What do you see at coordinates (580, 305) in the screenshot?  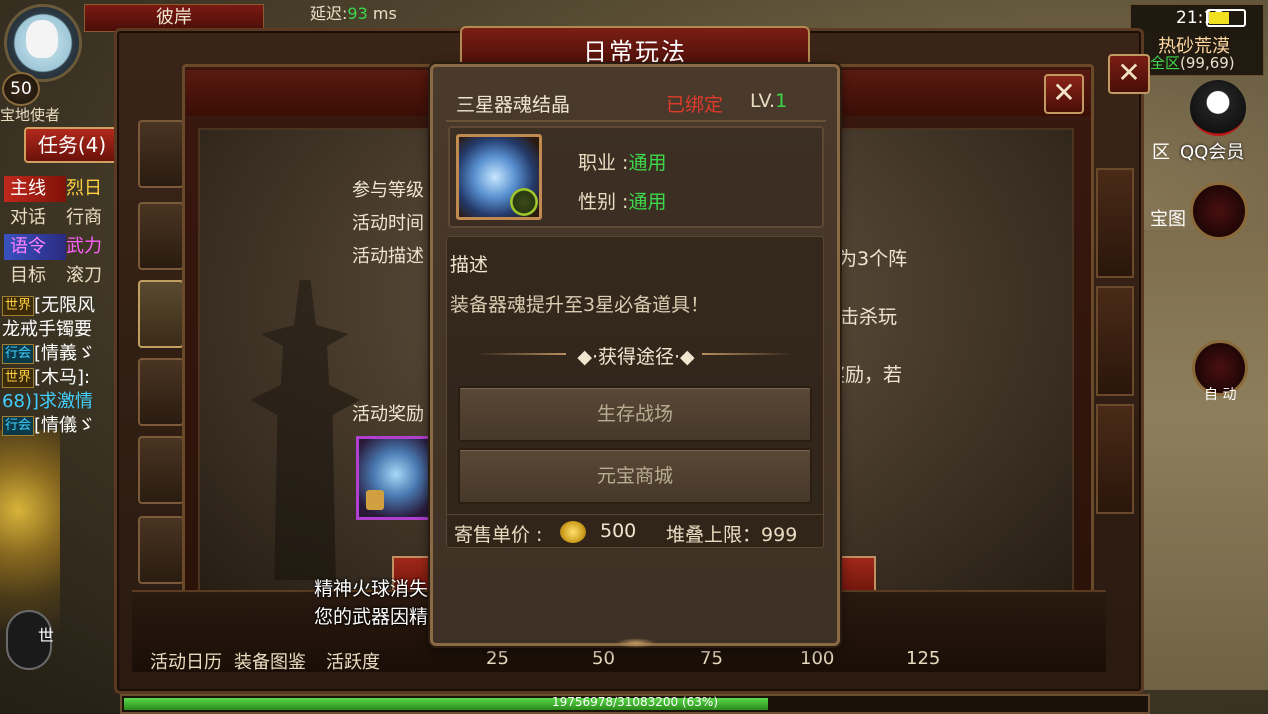 I see `description-text: 装备器魂提升至3星必备道具！` at bounding box center [580, 305].